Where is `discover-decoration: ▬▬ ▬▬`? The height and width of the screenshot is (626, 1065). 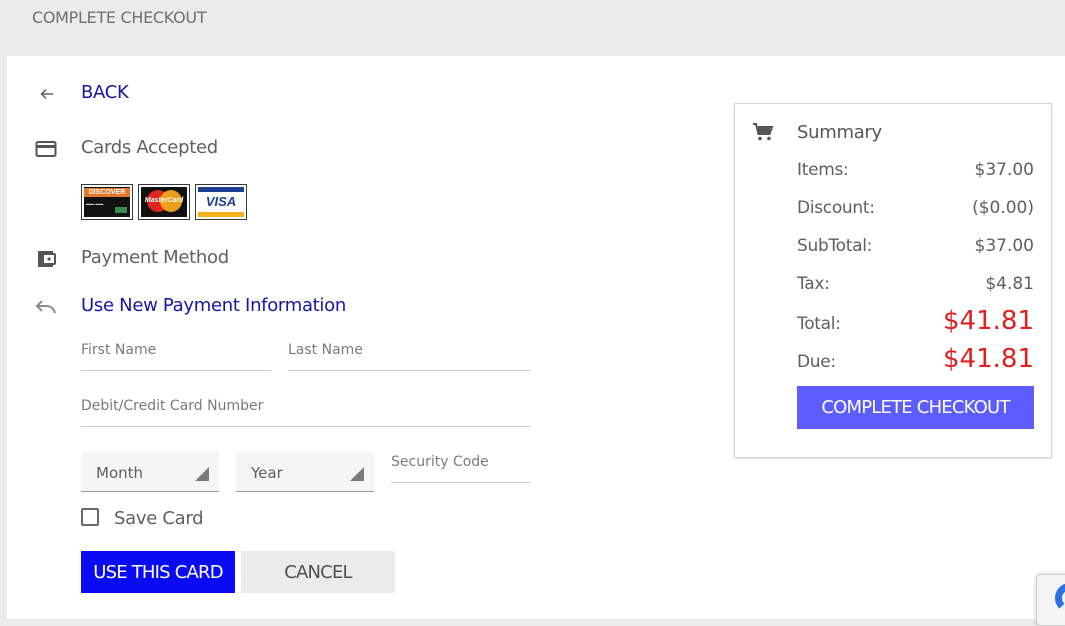 discover-decoration: ▬▬ ▬▬ is located at coordinates (95, 203).